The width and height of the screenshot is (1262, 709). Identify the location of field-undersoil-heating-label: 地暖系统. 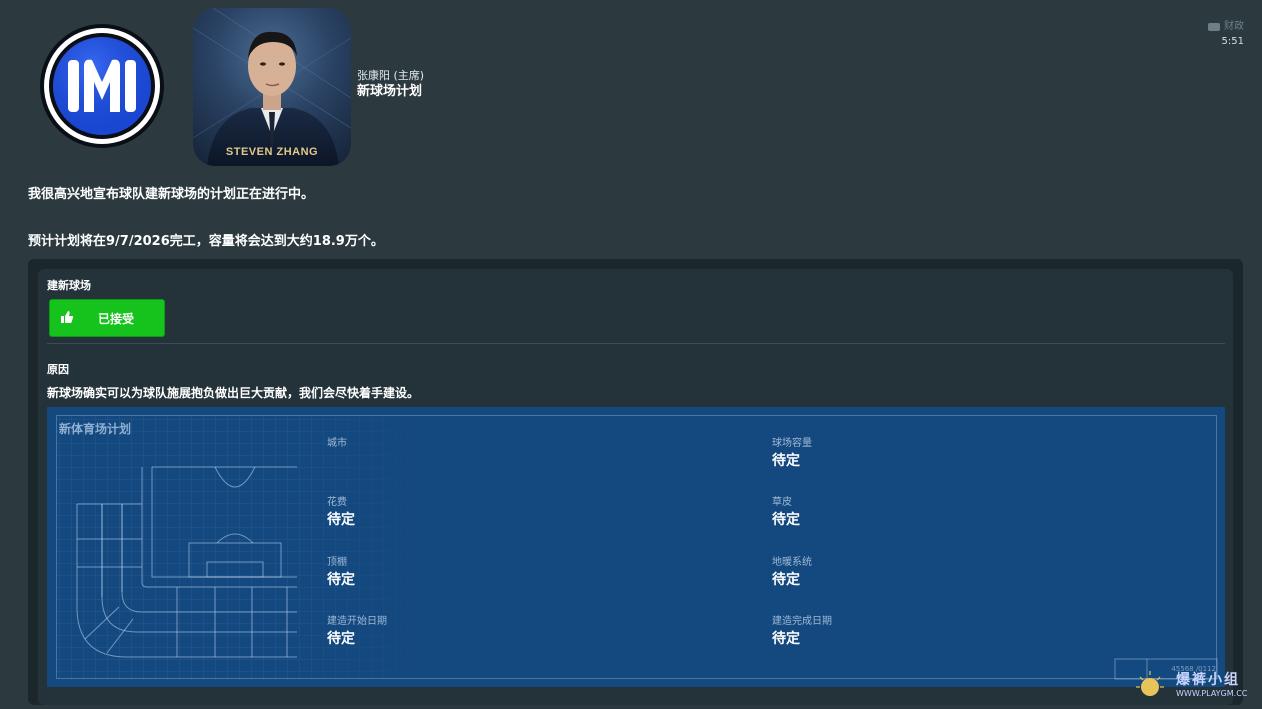
(792, 562).